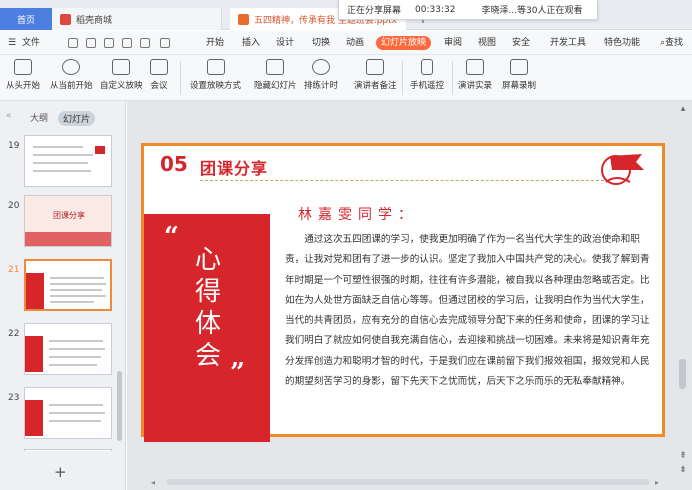 The width and height of the screenshot is (692, 490). What do you see at coordinates (519, 67) in the screenshot?
I see `screen-record-icon` at bounding box center [519, 67].